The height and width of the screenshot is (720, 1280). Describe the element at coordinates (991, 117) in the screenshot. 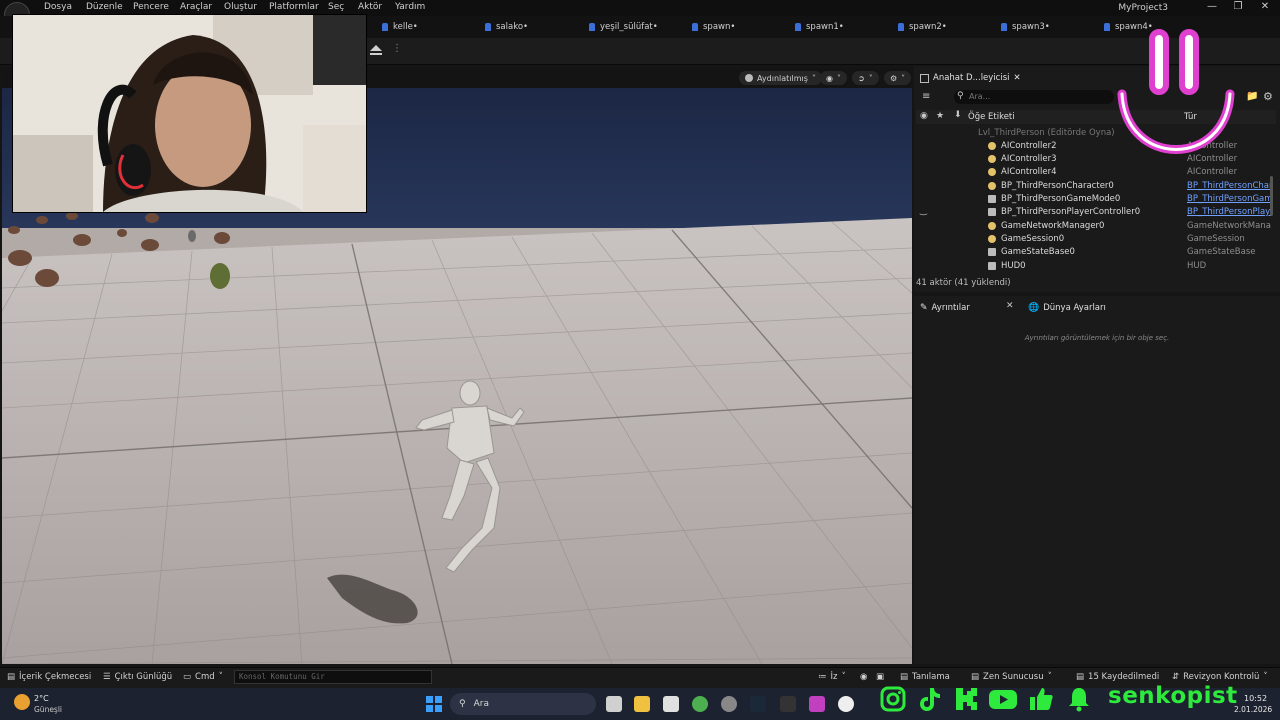

I see `column-item-label: Öğe Etiketi` at that location.